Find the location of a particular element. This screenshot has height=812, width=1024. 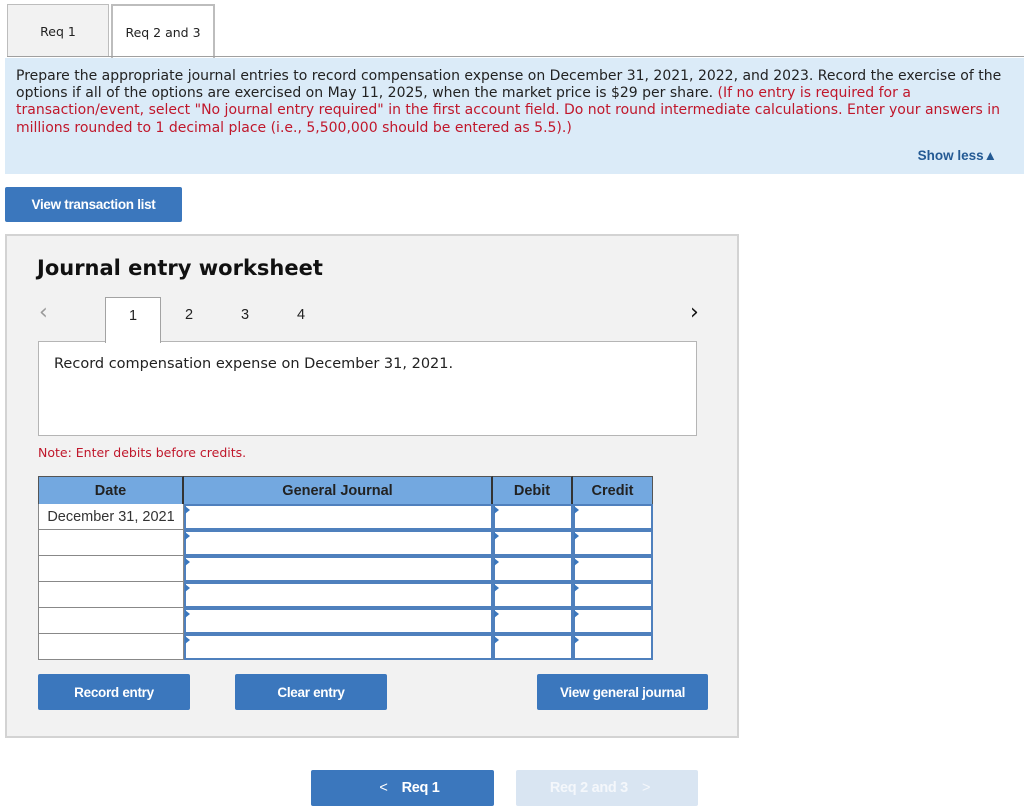

show-less-link: Show less▲ is located at coordinates (957, 155).